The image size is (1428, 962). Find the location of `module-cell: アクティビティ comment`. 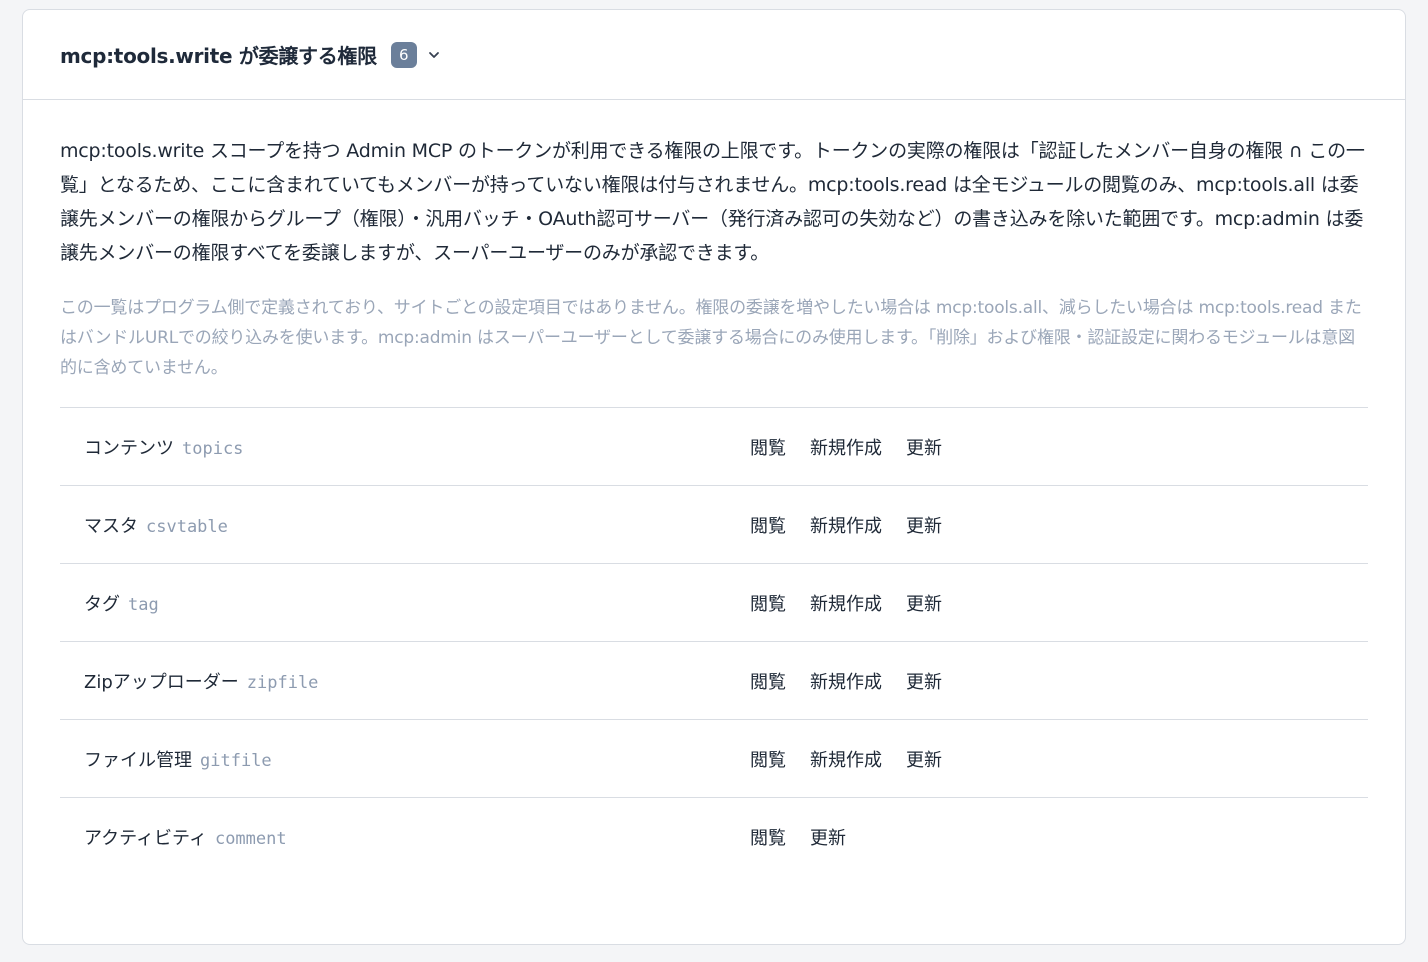

module-cell: アクティビティ comment is located at coordinates (405, 837).